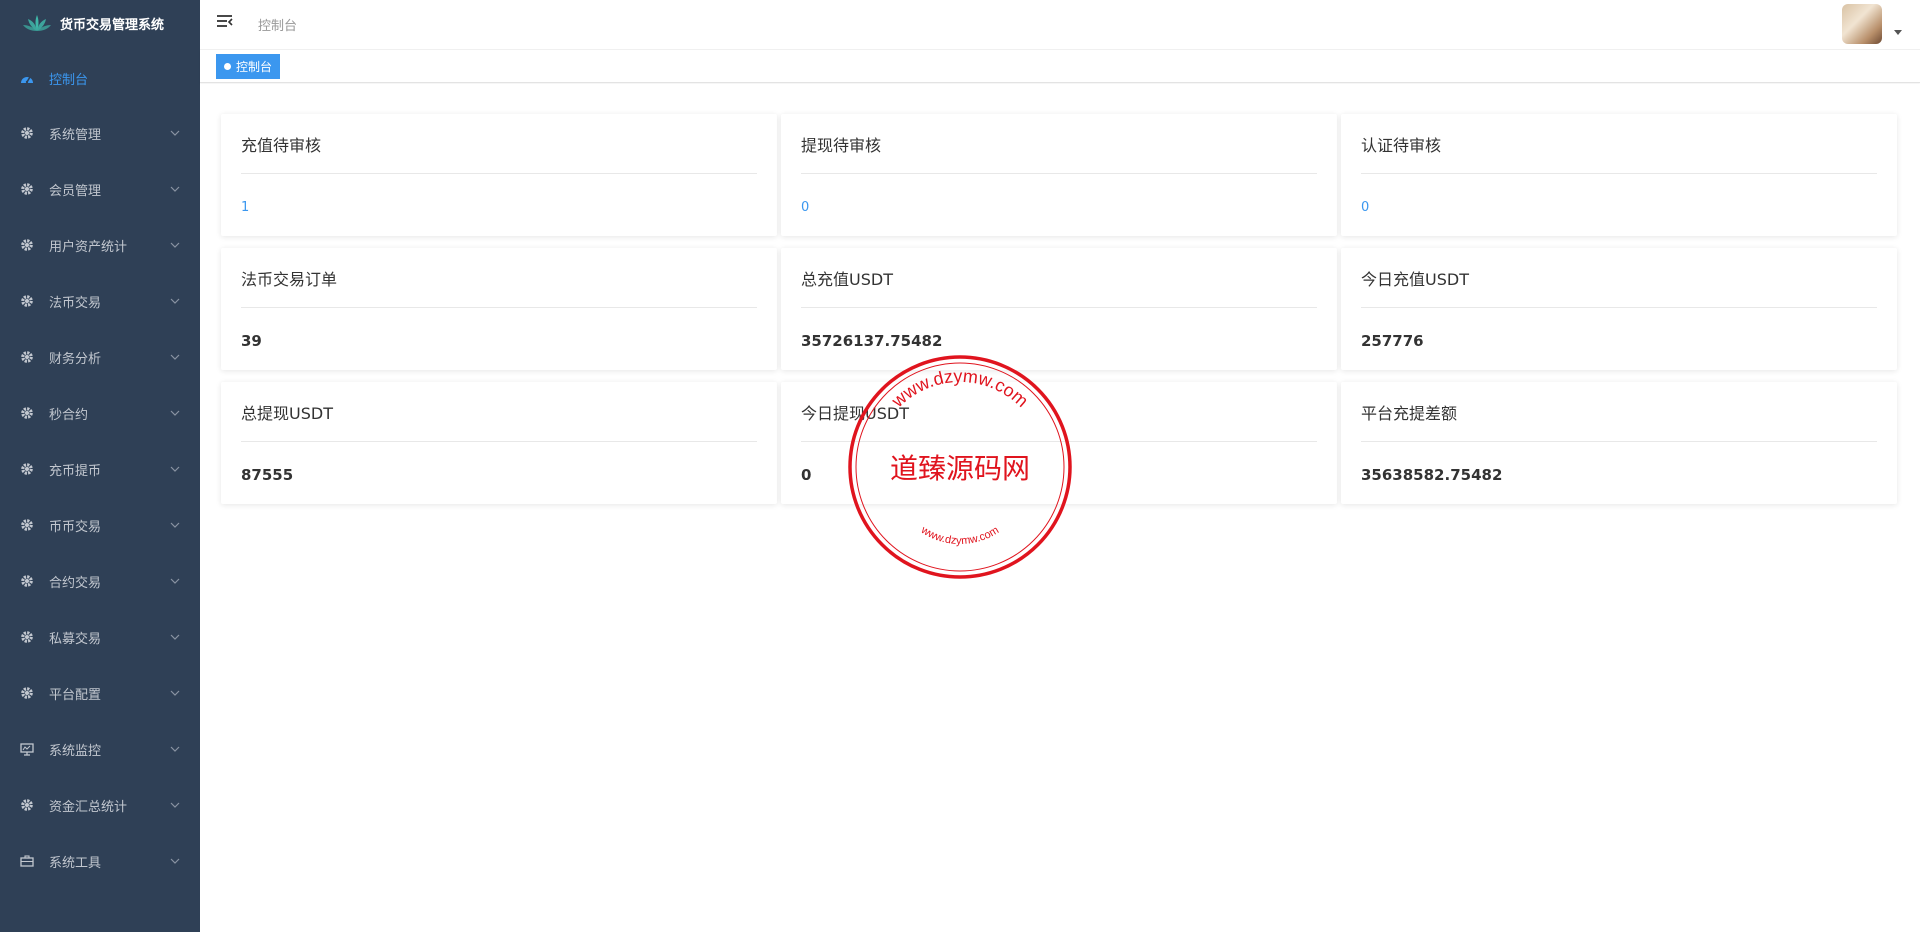 This screenshot has height=932, width=1920. I want to click on card-value: 1, so click(245, 207).